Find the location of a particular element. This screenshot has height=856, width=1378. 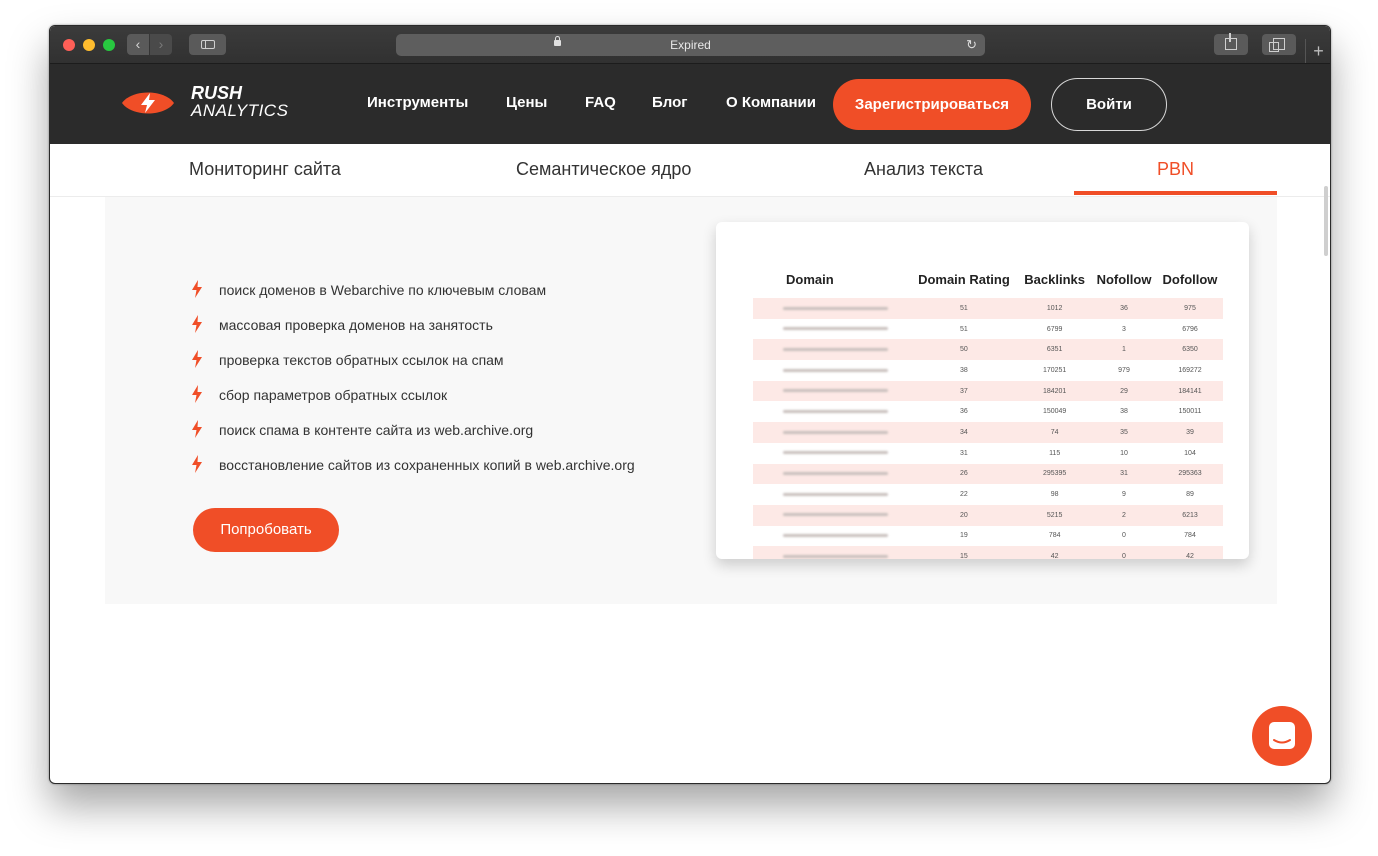

table-row: 38 170251 979 169272 is located at coordinates (988, 370).